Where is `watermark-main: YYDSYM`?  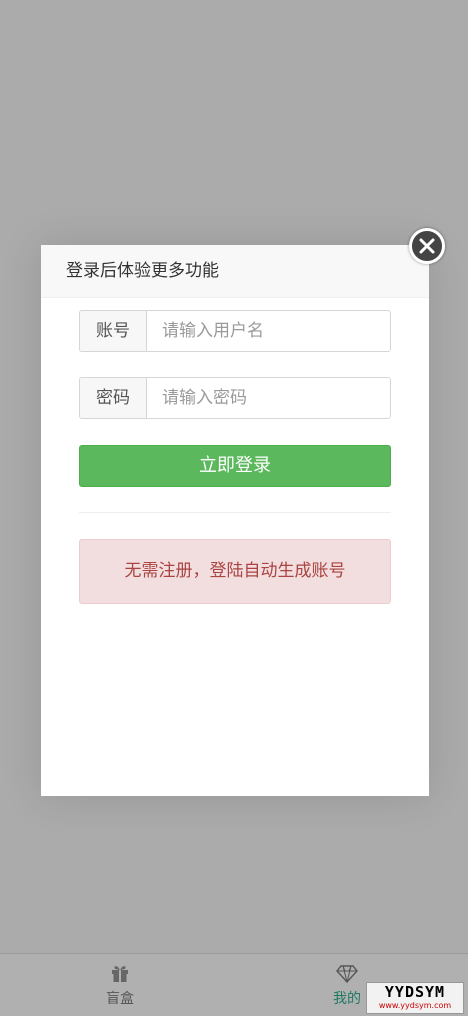
watermark-main: YYDSYM is located at coordinates (415, 992).